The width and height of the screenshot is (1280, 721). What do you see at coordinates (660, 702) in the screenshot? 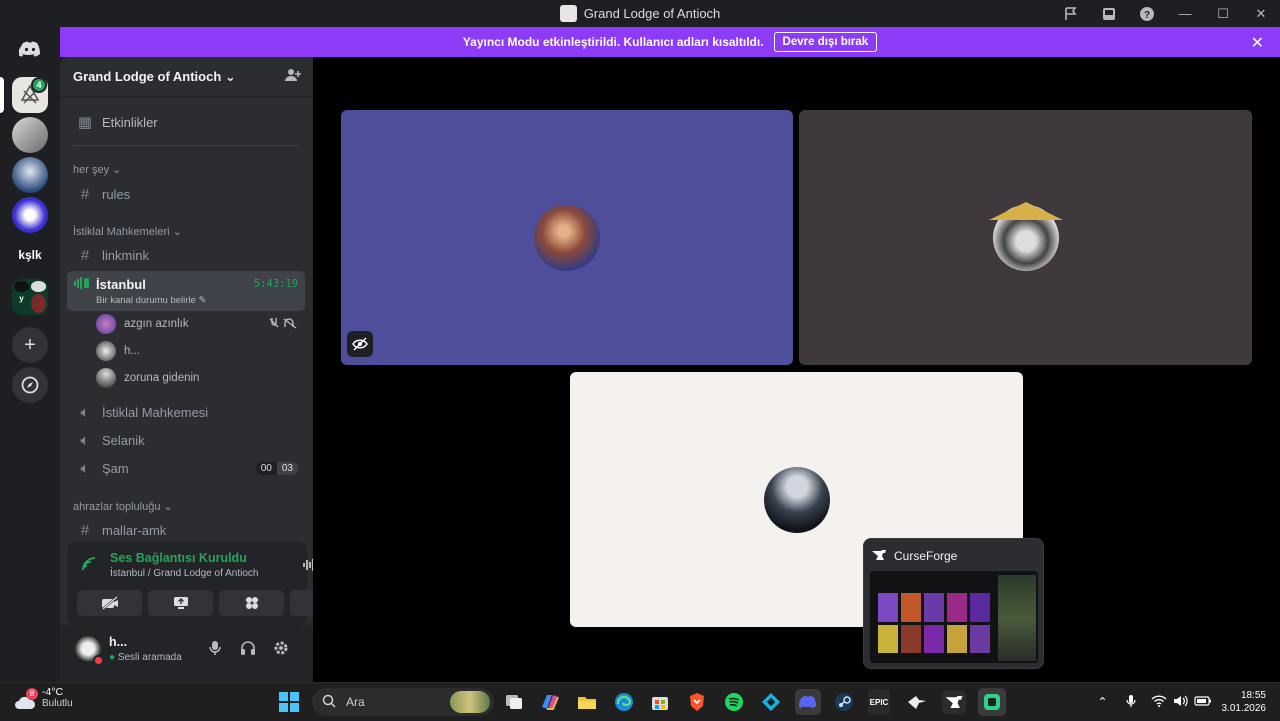
I see `microsoft-store-icon` at bounding box center [660, 702].